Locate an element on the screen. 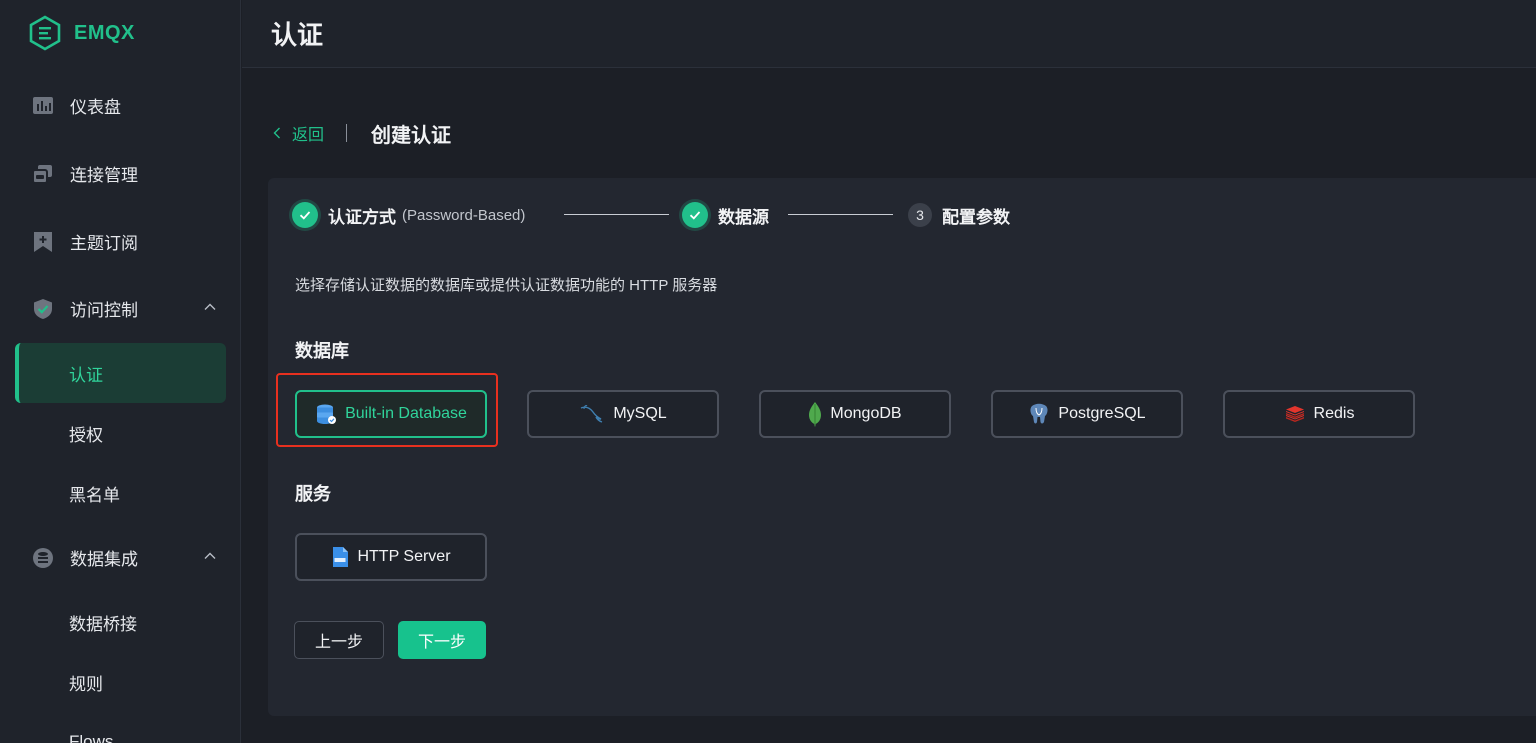  logo-text: EMQX is located at coordinates (104, 32).